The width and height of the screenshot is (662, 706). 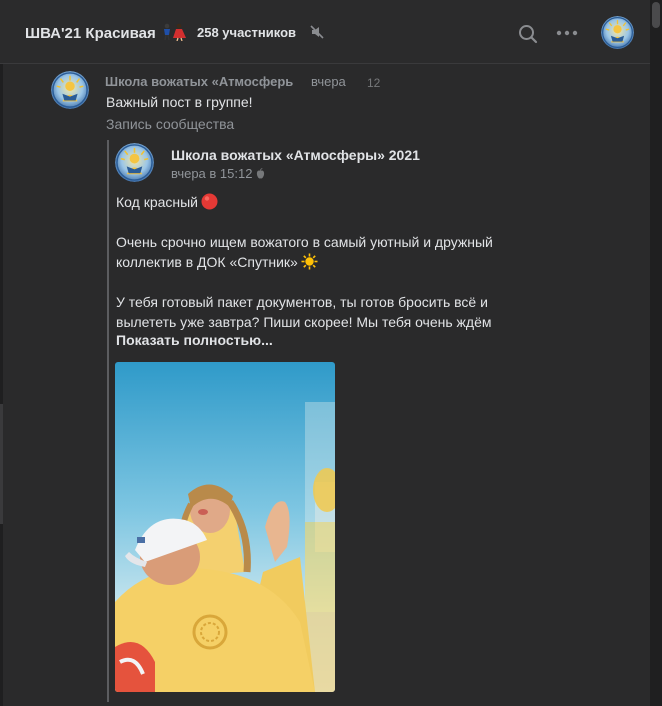 I want to click on mute-icon, so click(x=317, y=32).